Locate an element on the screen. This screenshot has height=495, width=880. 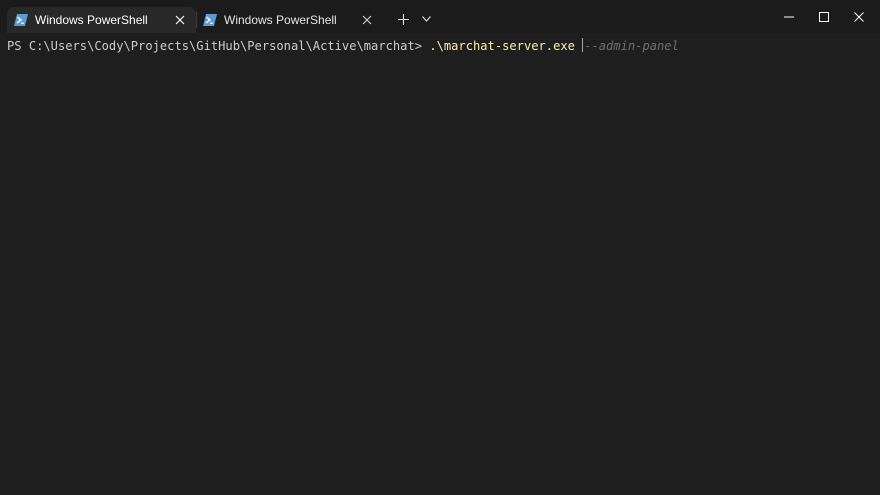
tab-divider is located at coordinates (196, 20).